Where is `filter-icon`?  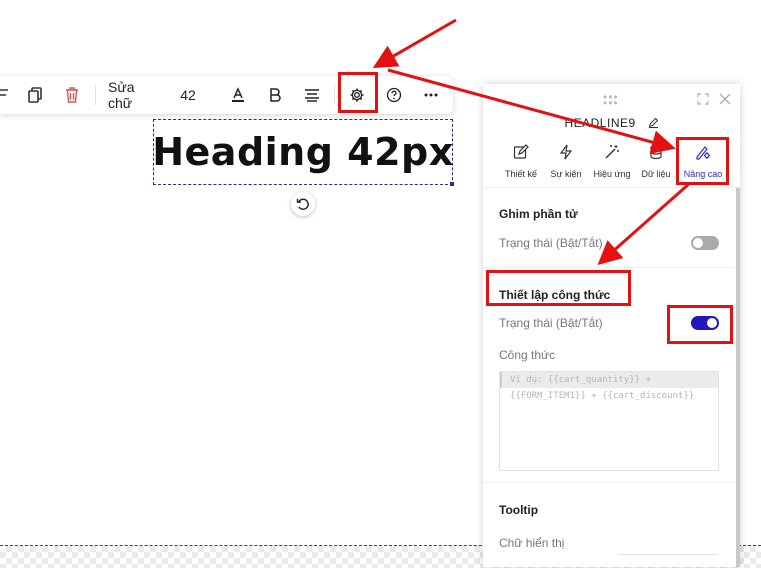 filter-icon is located at coordinates (5, 95).